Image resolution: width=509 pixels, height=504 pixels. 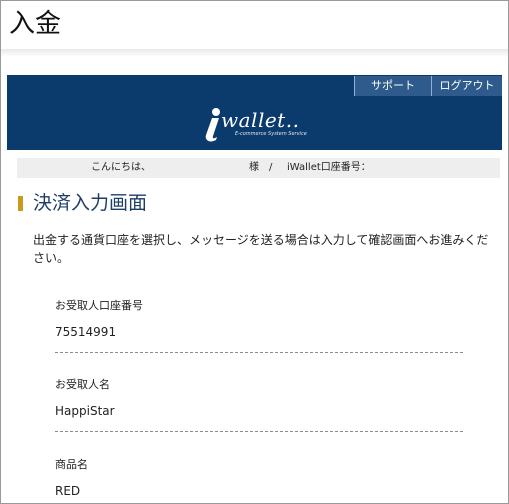 What do you see at coordinates (82, 384) in the screenshot?
I see `field-label: お受取人名` at bounding box center [82, 384].